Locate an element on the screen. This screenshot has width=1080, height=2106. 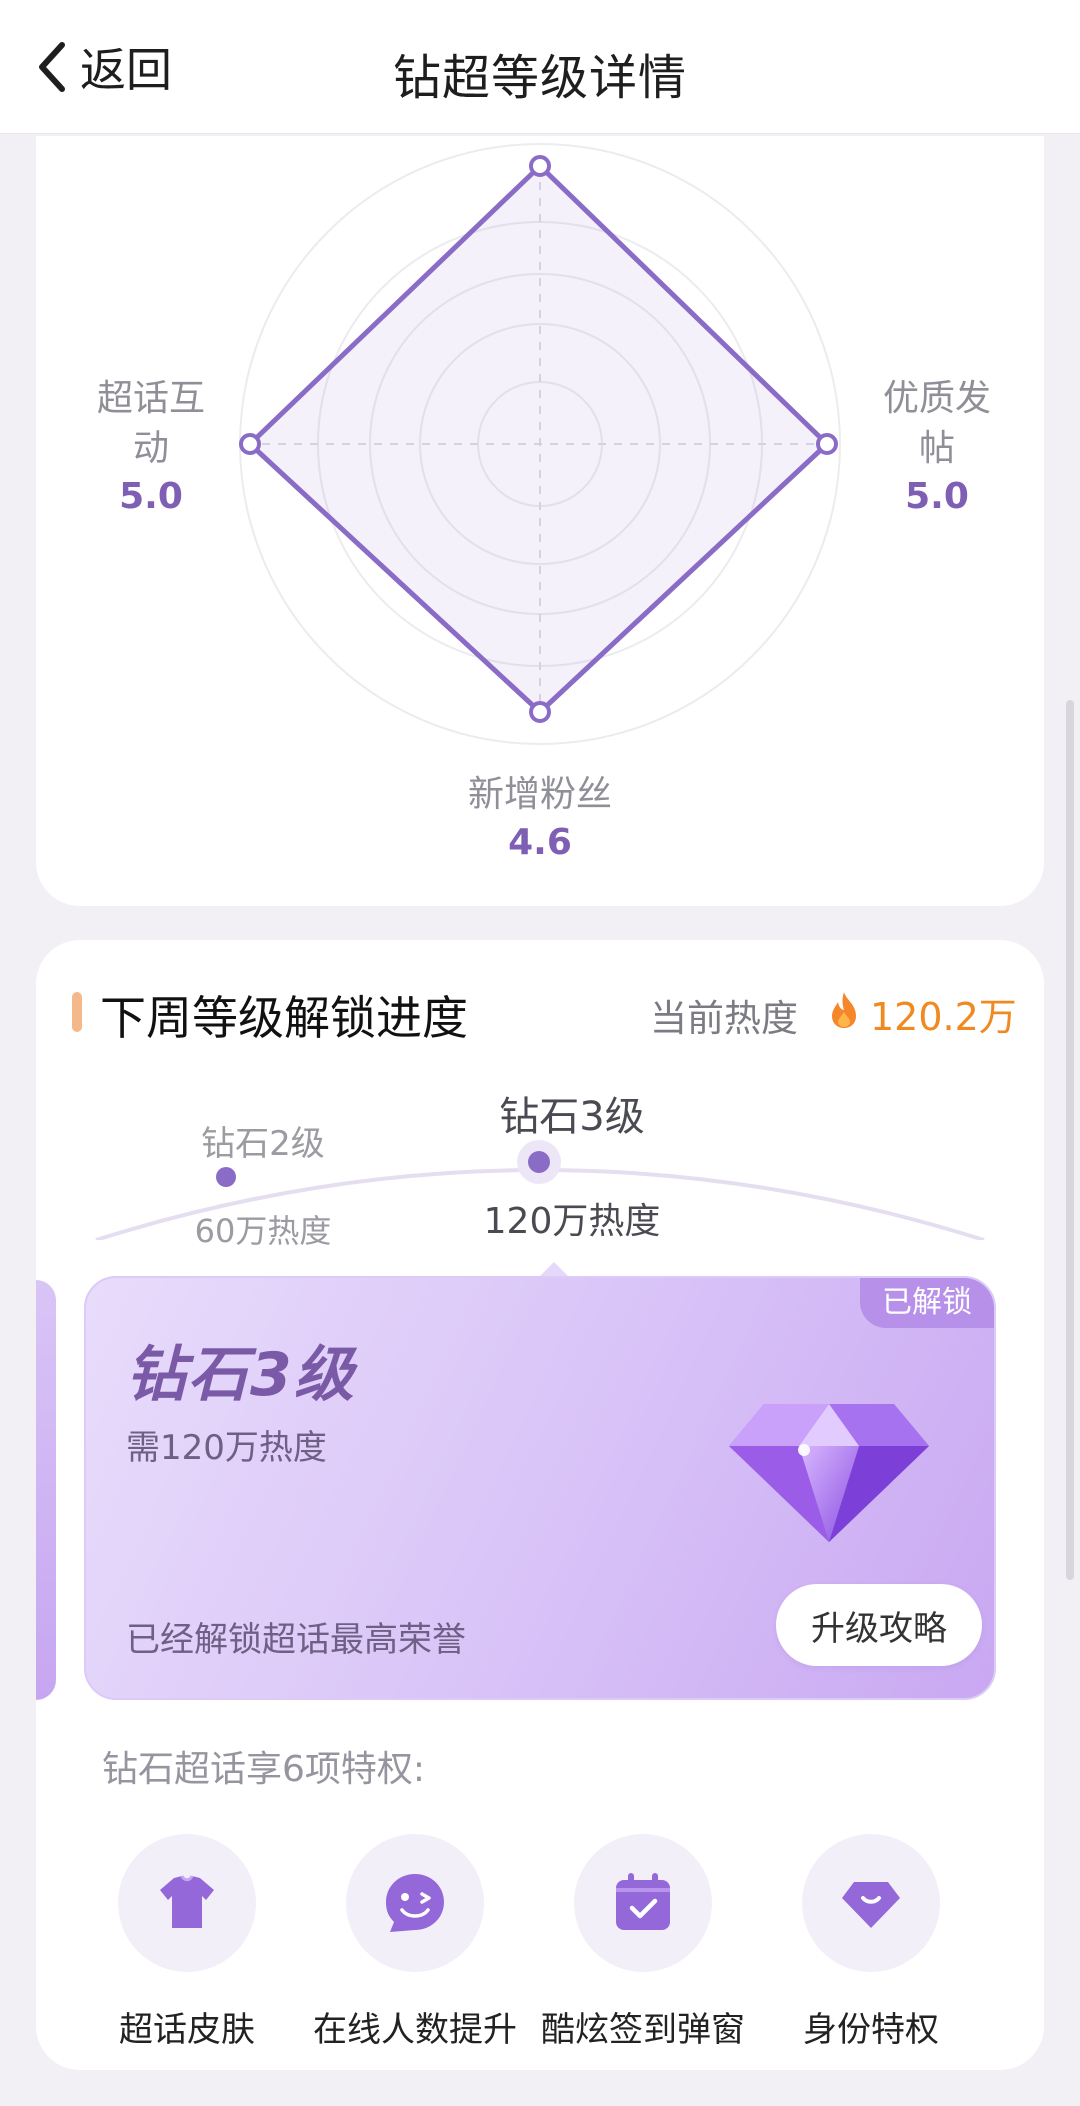
radar-area is located at coordinates (538, 439).